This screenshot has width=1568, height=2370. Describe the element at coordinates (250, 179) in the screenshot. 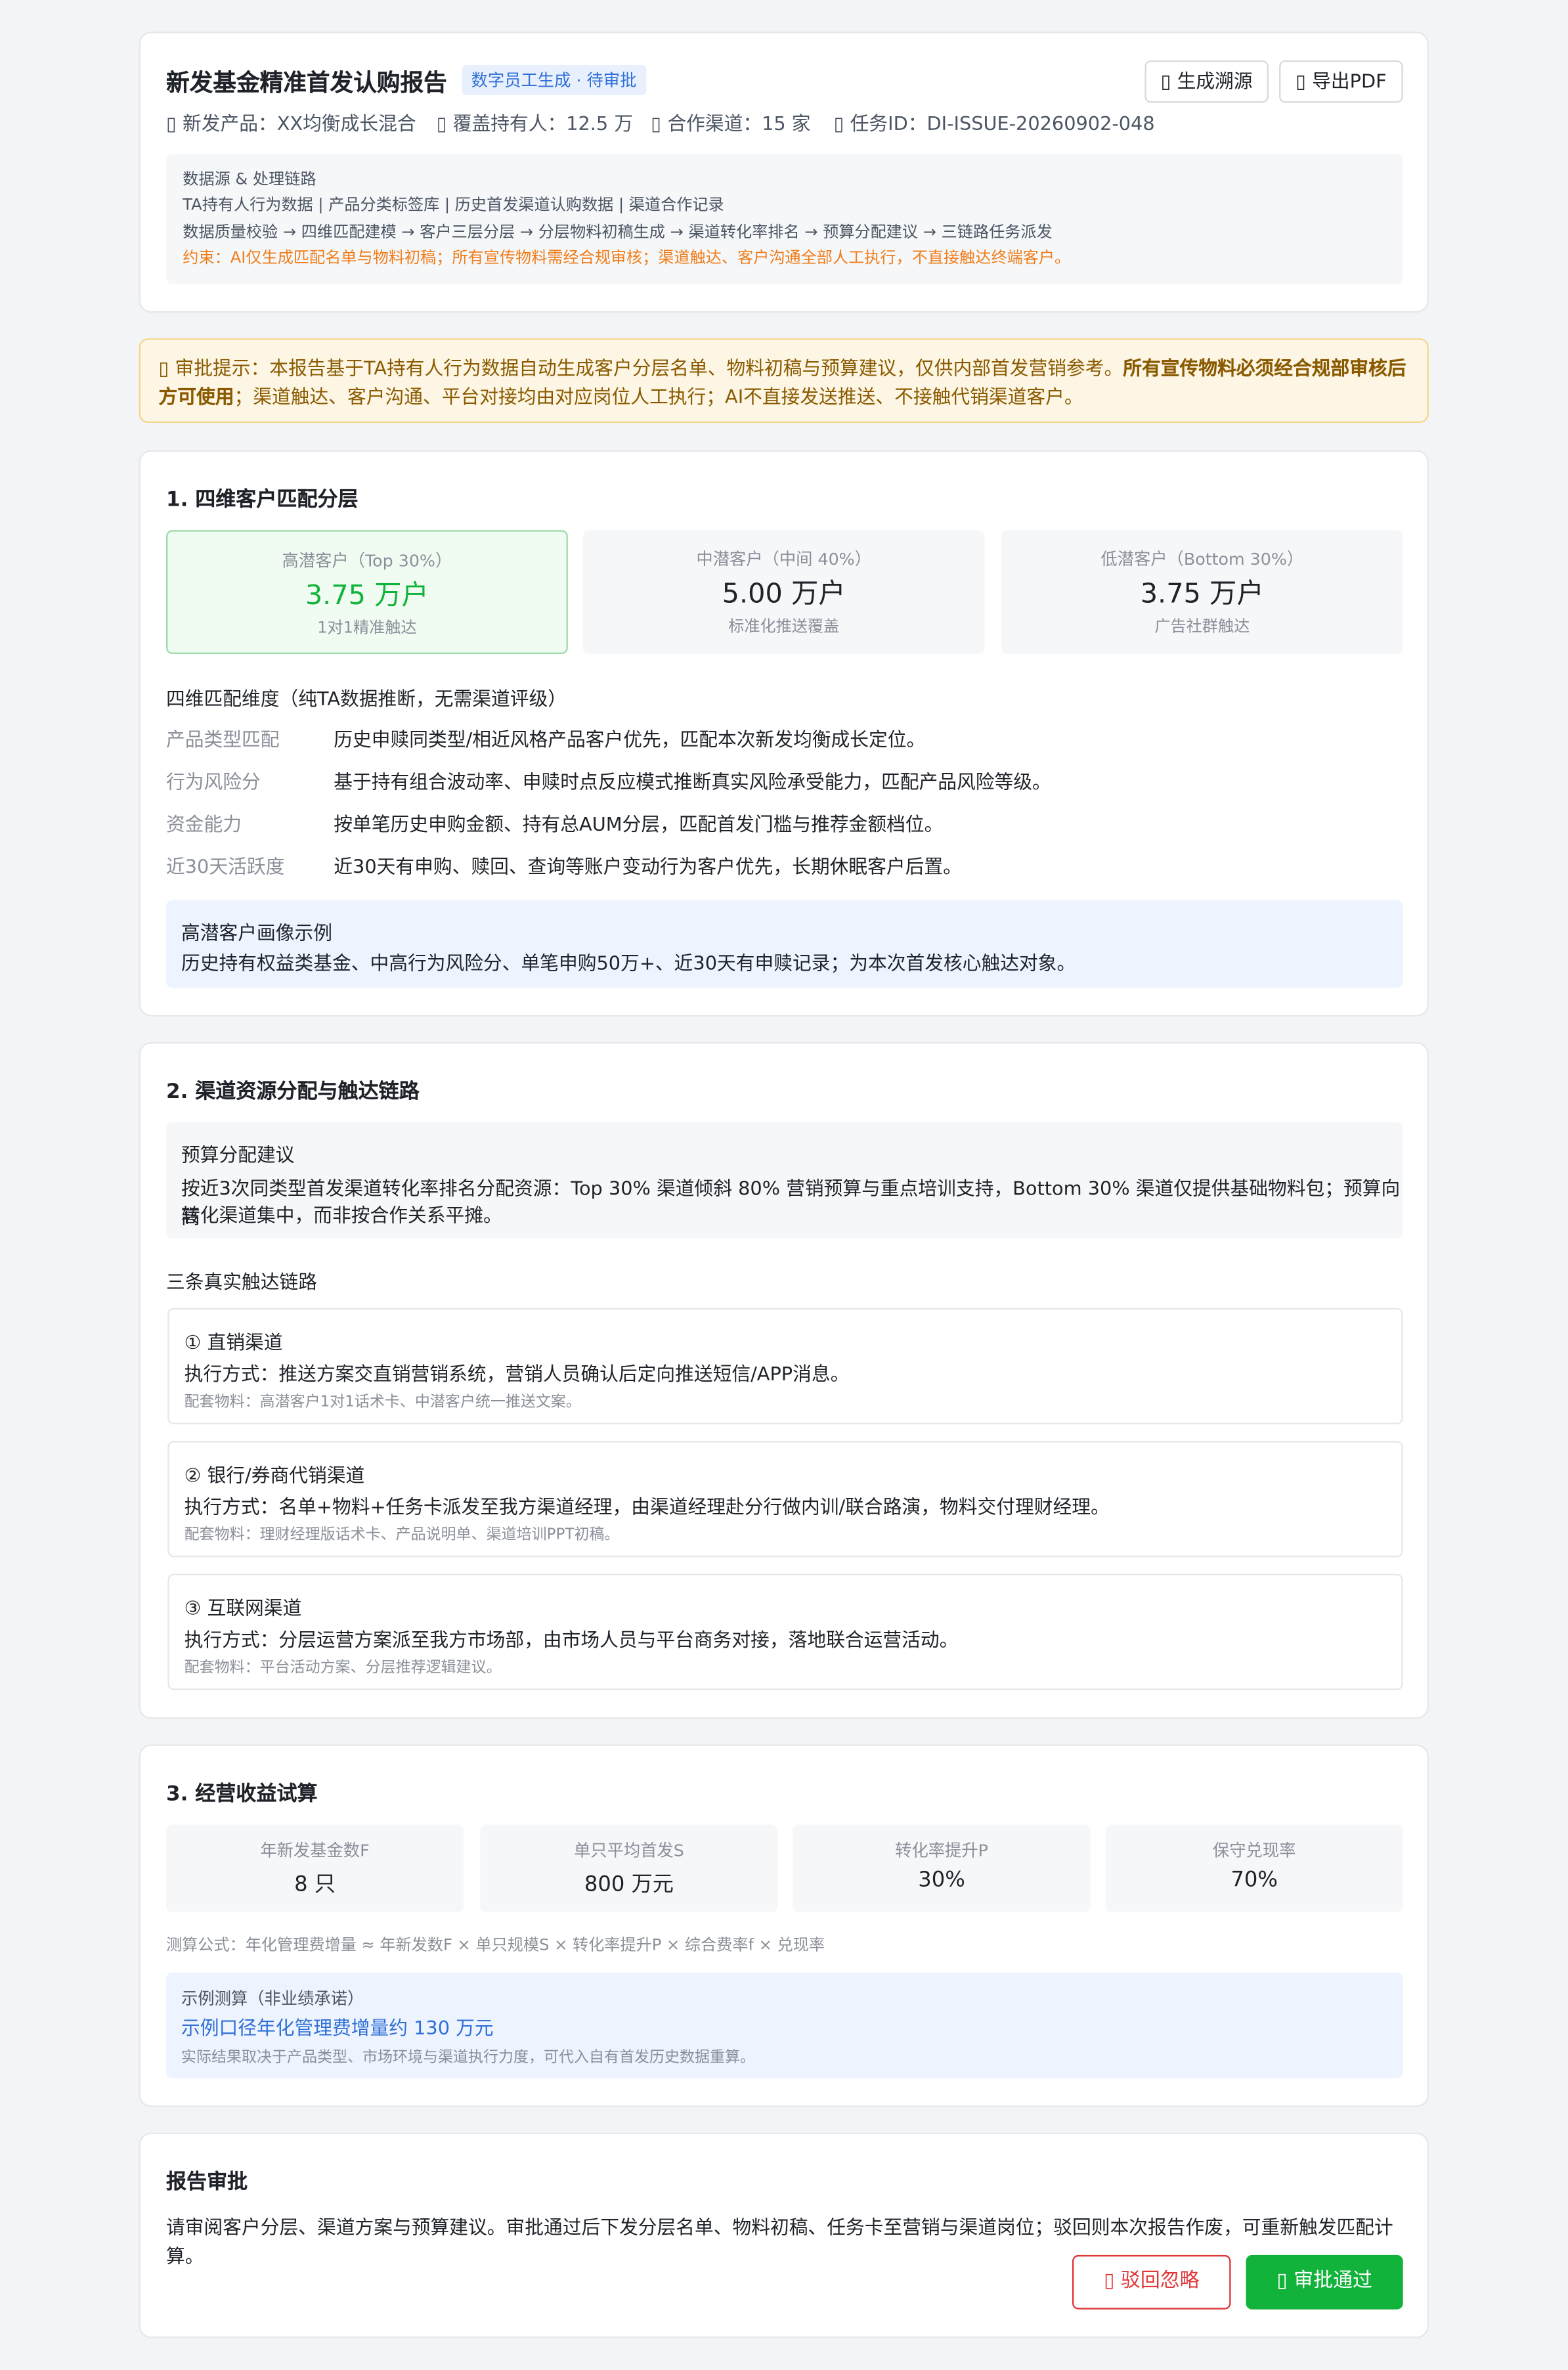

I see `data-source-title: 数据源 & 处理链路` at that location.